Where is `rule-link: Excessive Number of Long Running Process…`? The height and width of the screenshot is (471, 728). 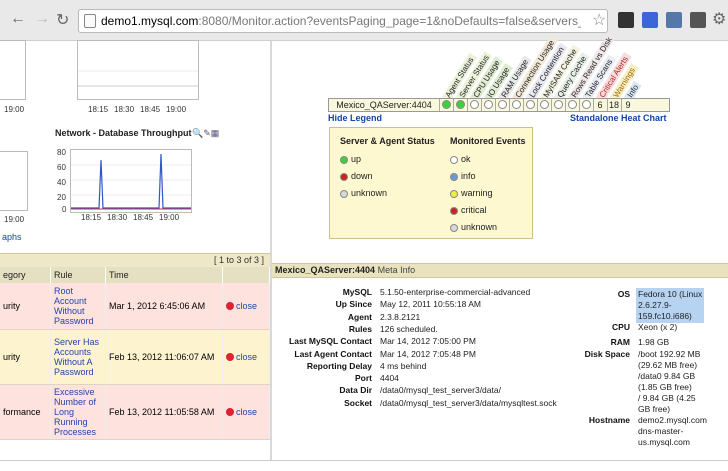 rule-link: Excessive Number of Long Running Process… is located at coordinates (75, 412).